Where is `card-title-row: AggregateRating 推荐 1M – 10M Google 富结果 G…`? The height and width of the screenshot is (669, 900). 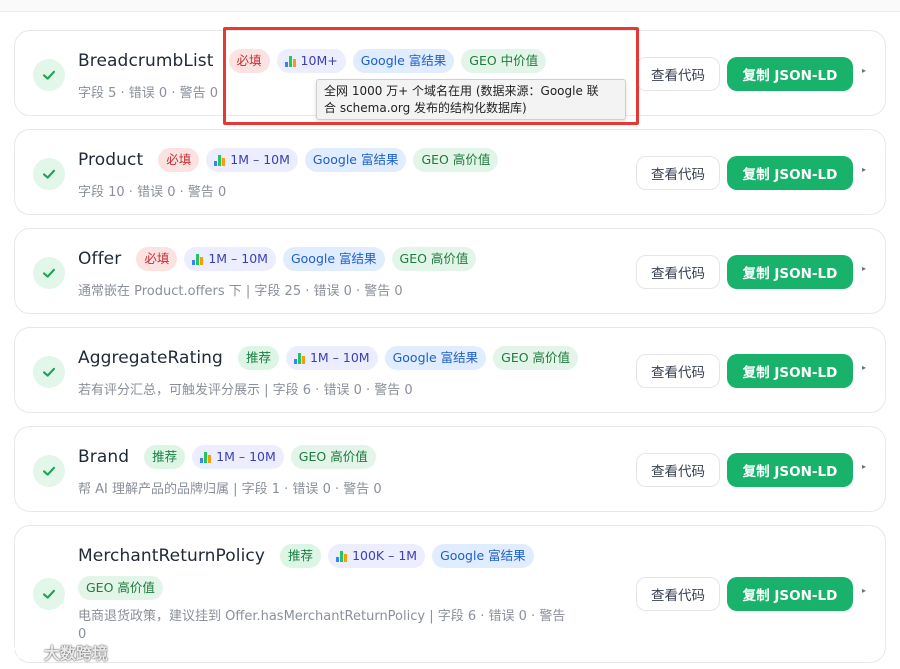
card-title-row: AggregateRating 推荐 1M – 10M Google 富结果 G… is located at coordinates (328, 358).